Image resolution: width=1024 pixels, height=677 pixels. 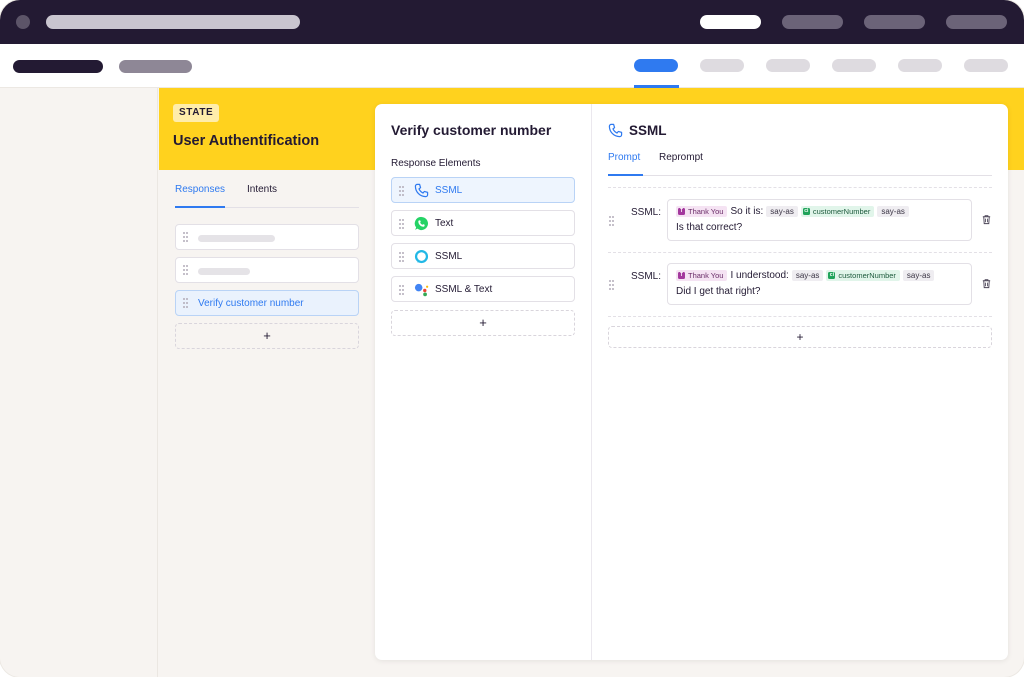 I want to click on response-label: Verify customer number, so click(x=251, y=303).